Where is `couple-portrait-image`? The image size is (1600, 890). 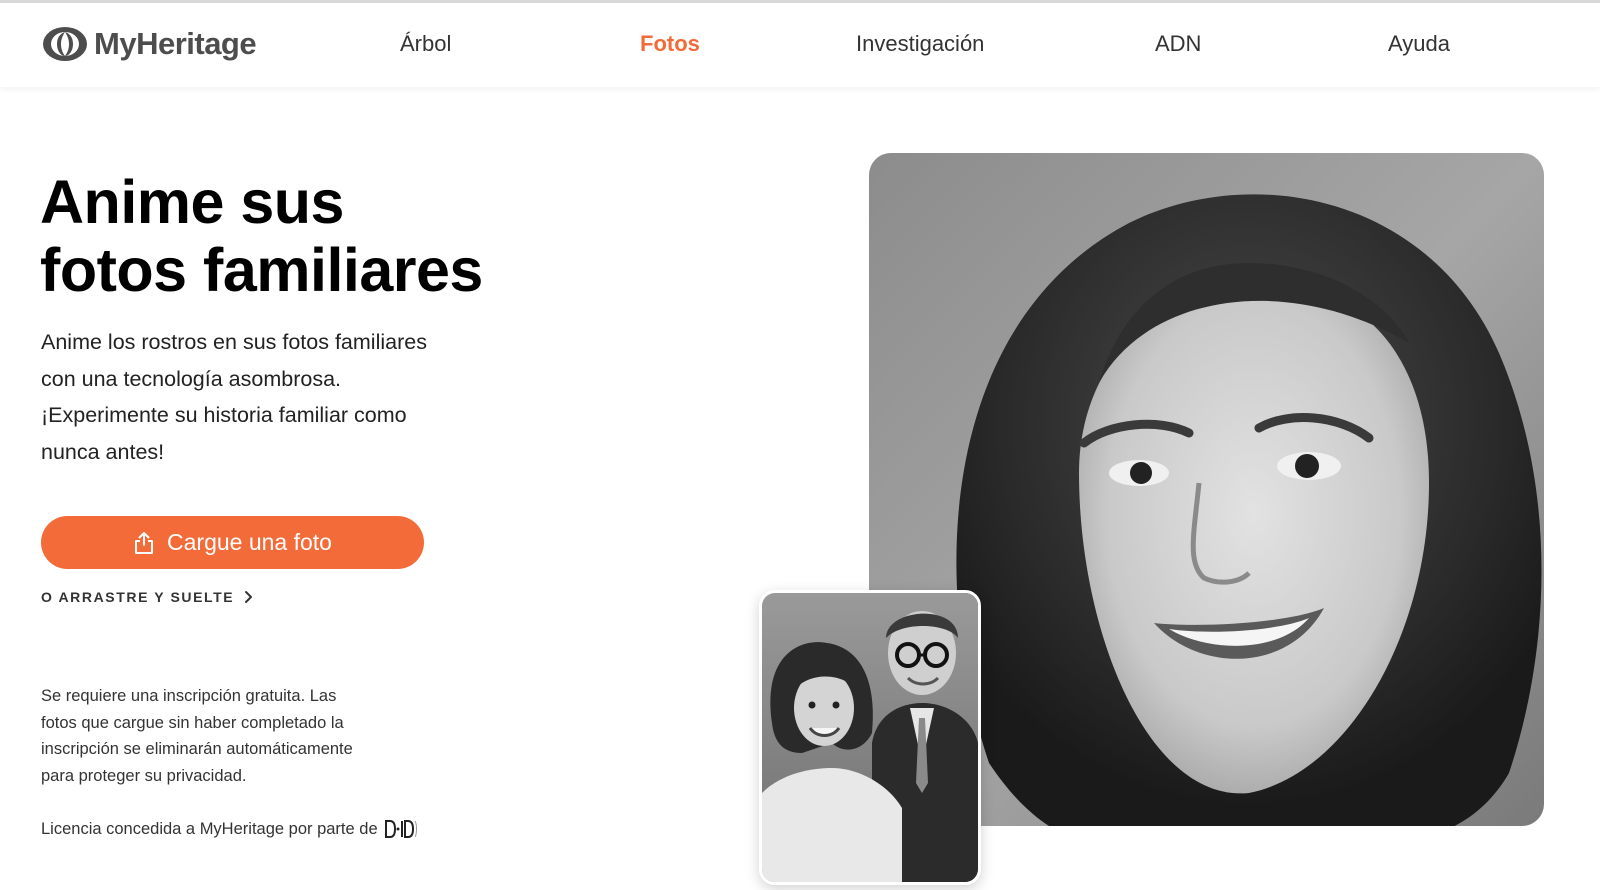
couple-portrait-image is located at coordinates (870, 737).